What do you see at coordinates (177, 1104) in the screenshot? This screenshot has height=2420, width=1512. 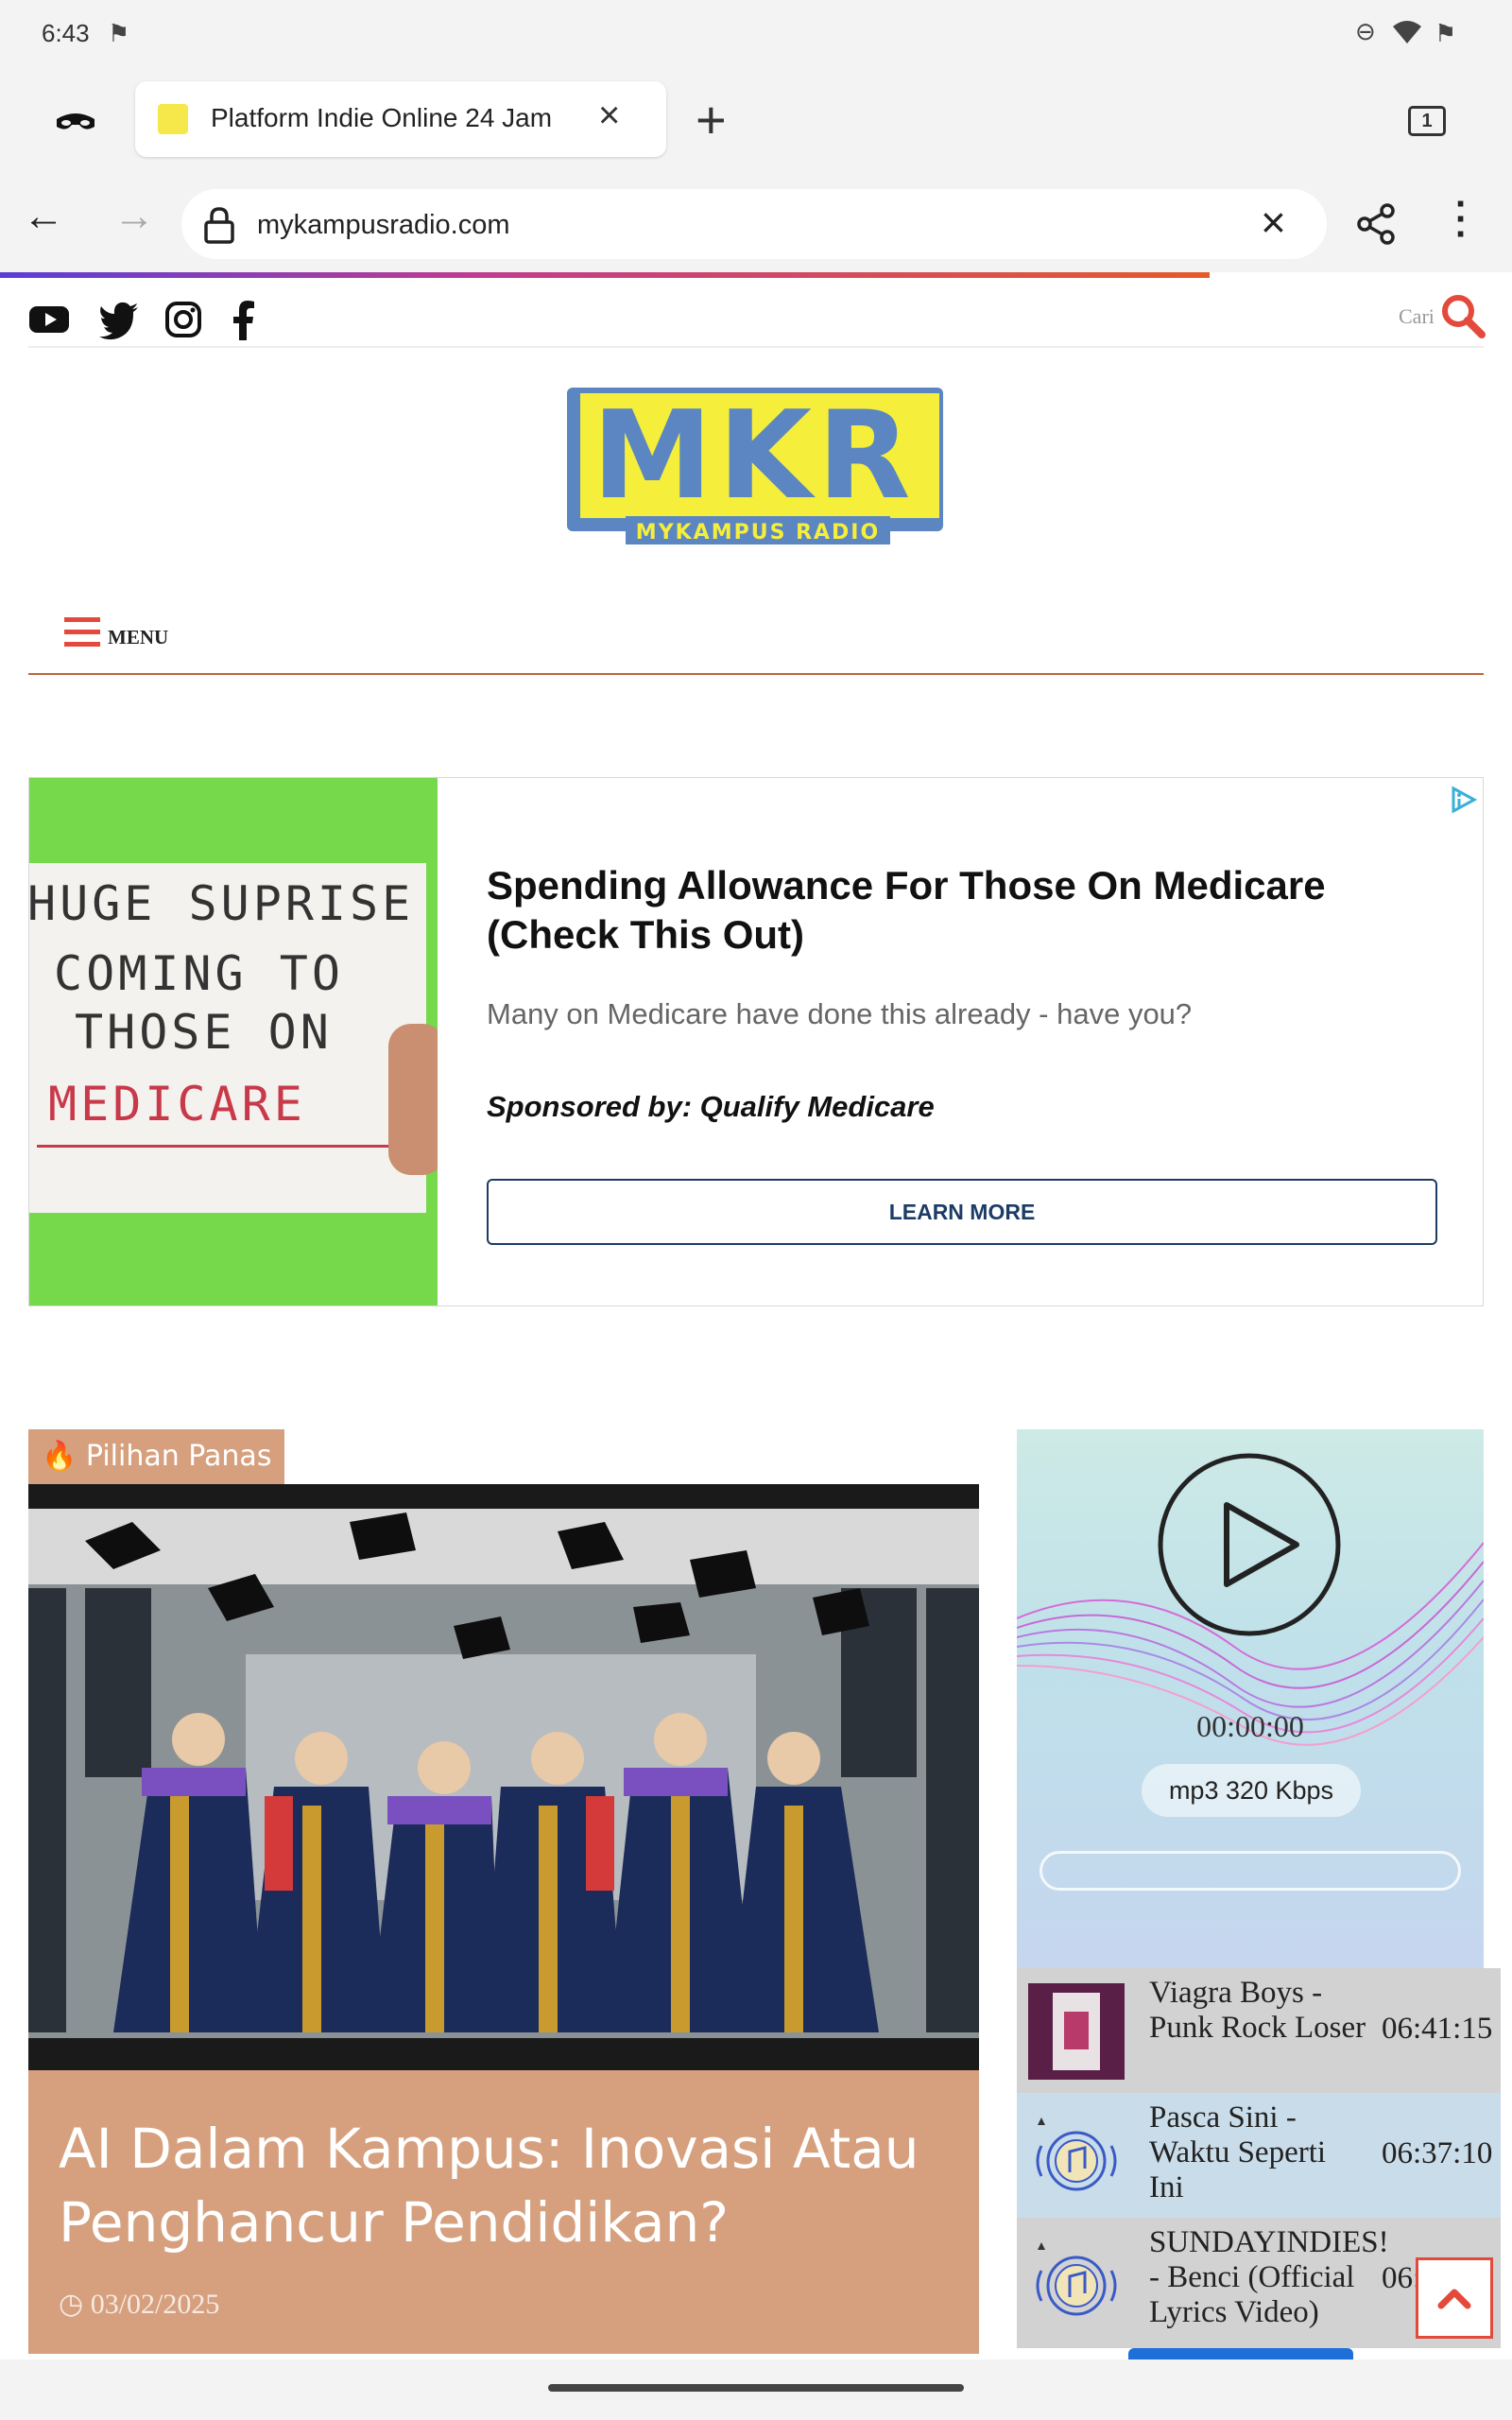 I see `ad-sign-line: MEDICARE` at bounding box center [177, 1104].